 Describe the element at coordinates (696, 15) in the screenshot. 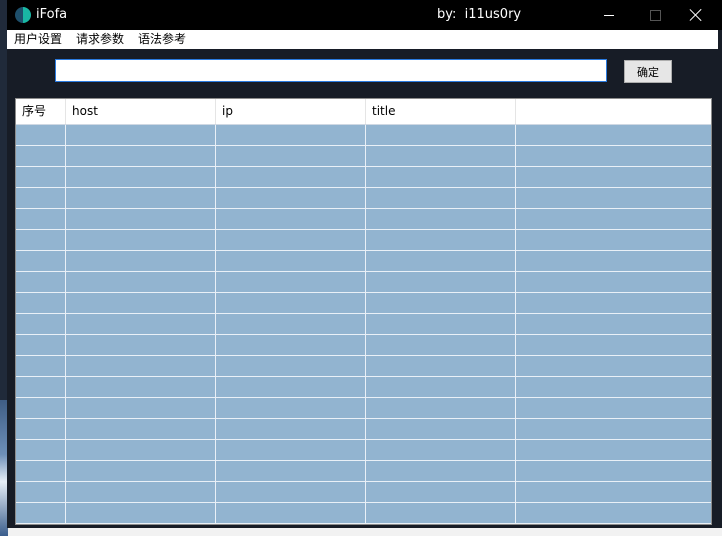

I see `close-button` at that location.